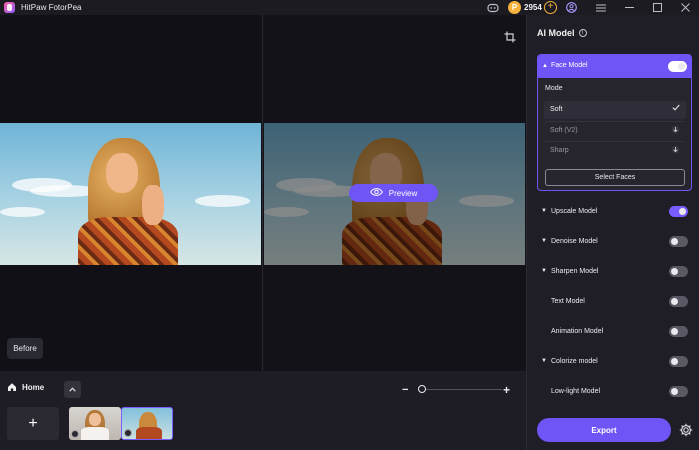  I want to click on mode-option-label: Soft, so click(556, 109).